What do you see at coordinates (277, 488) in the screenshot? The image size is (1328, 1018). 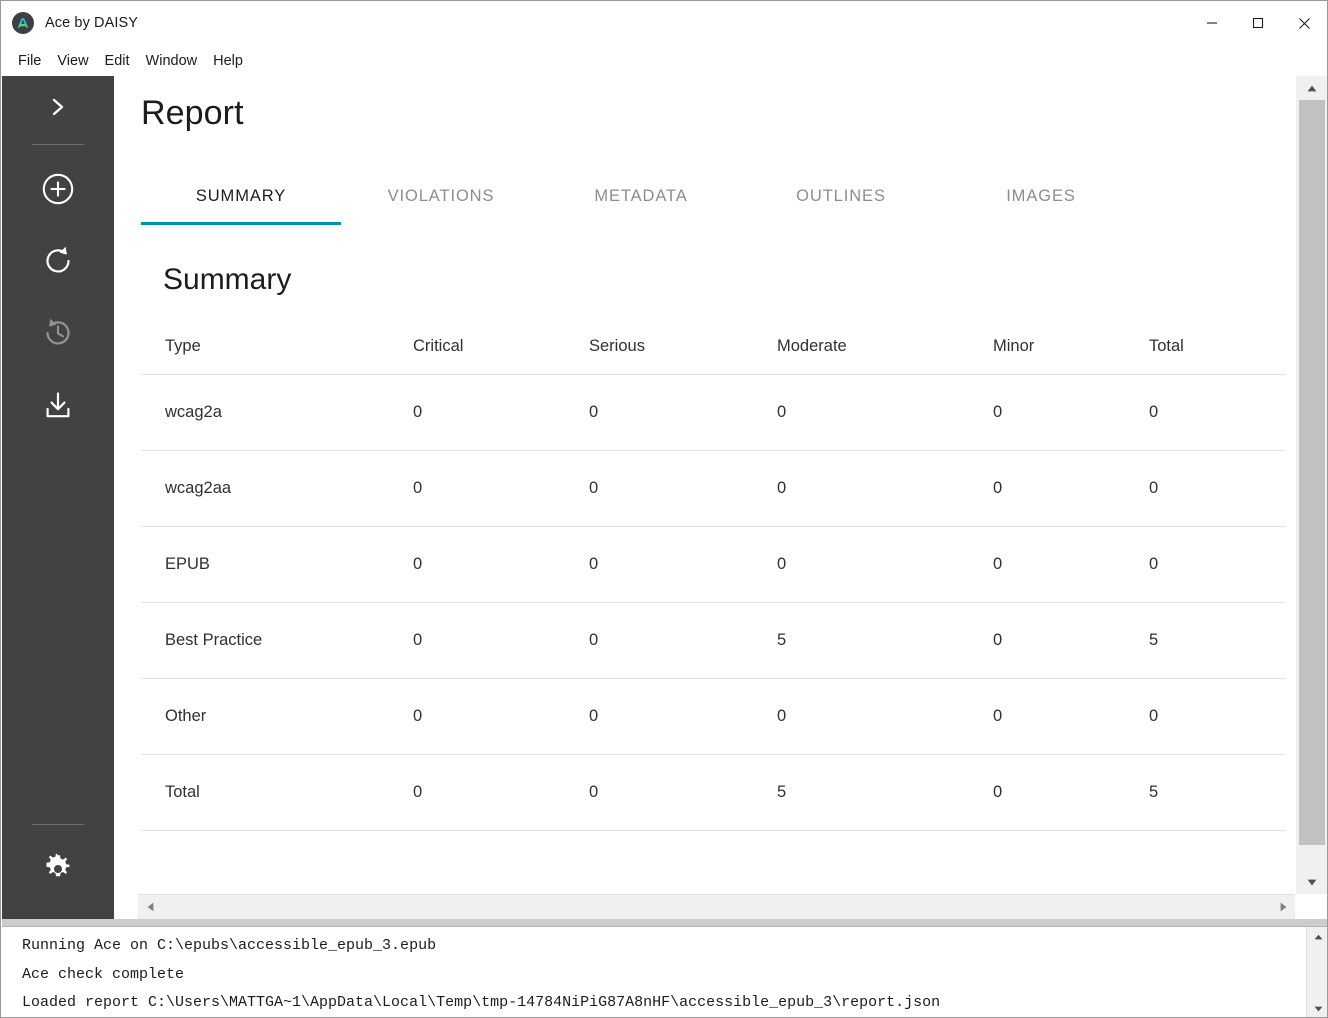 I see `cell-type: wcag2aa` at bounding box center [277, 488].